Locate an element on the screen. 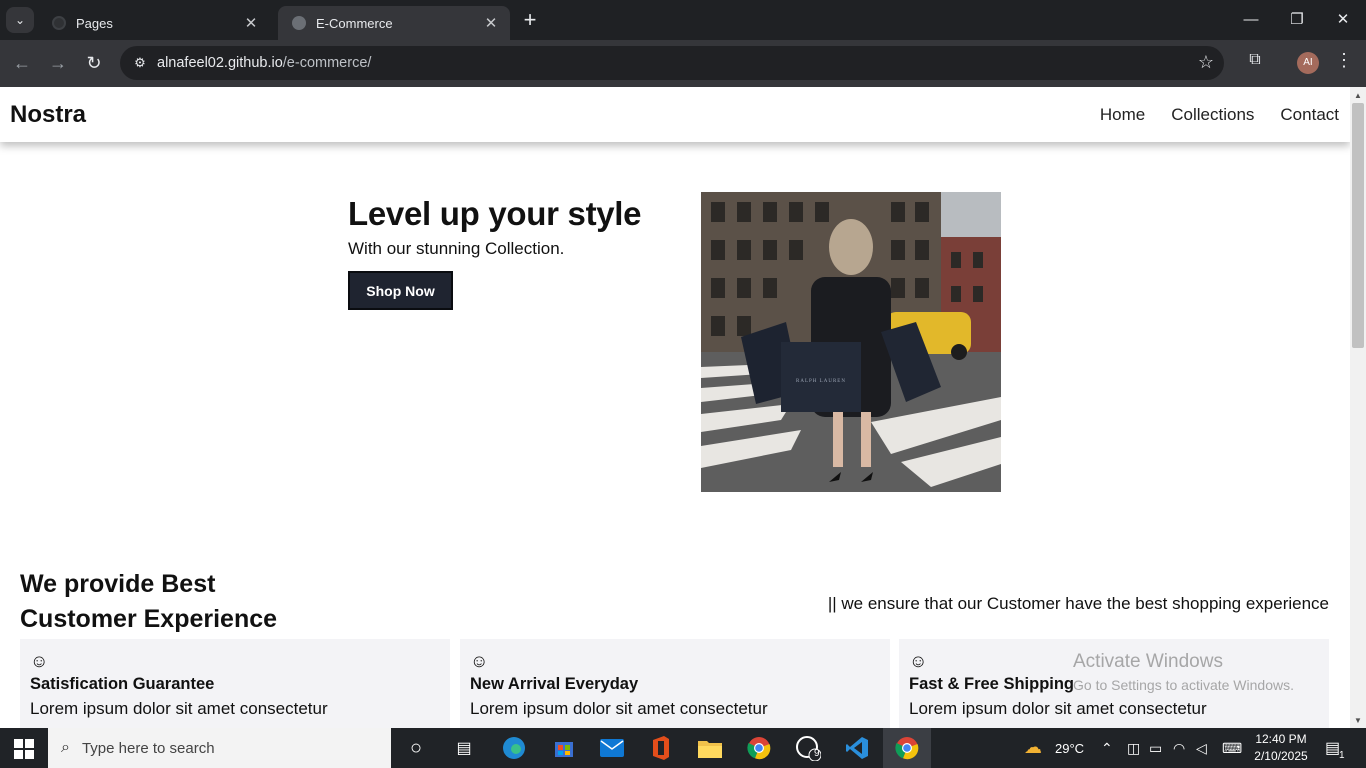 The width and height of the screenshot is (1366, 768). temperature: 29°C is located at coordinates (1069, 748).